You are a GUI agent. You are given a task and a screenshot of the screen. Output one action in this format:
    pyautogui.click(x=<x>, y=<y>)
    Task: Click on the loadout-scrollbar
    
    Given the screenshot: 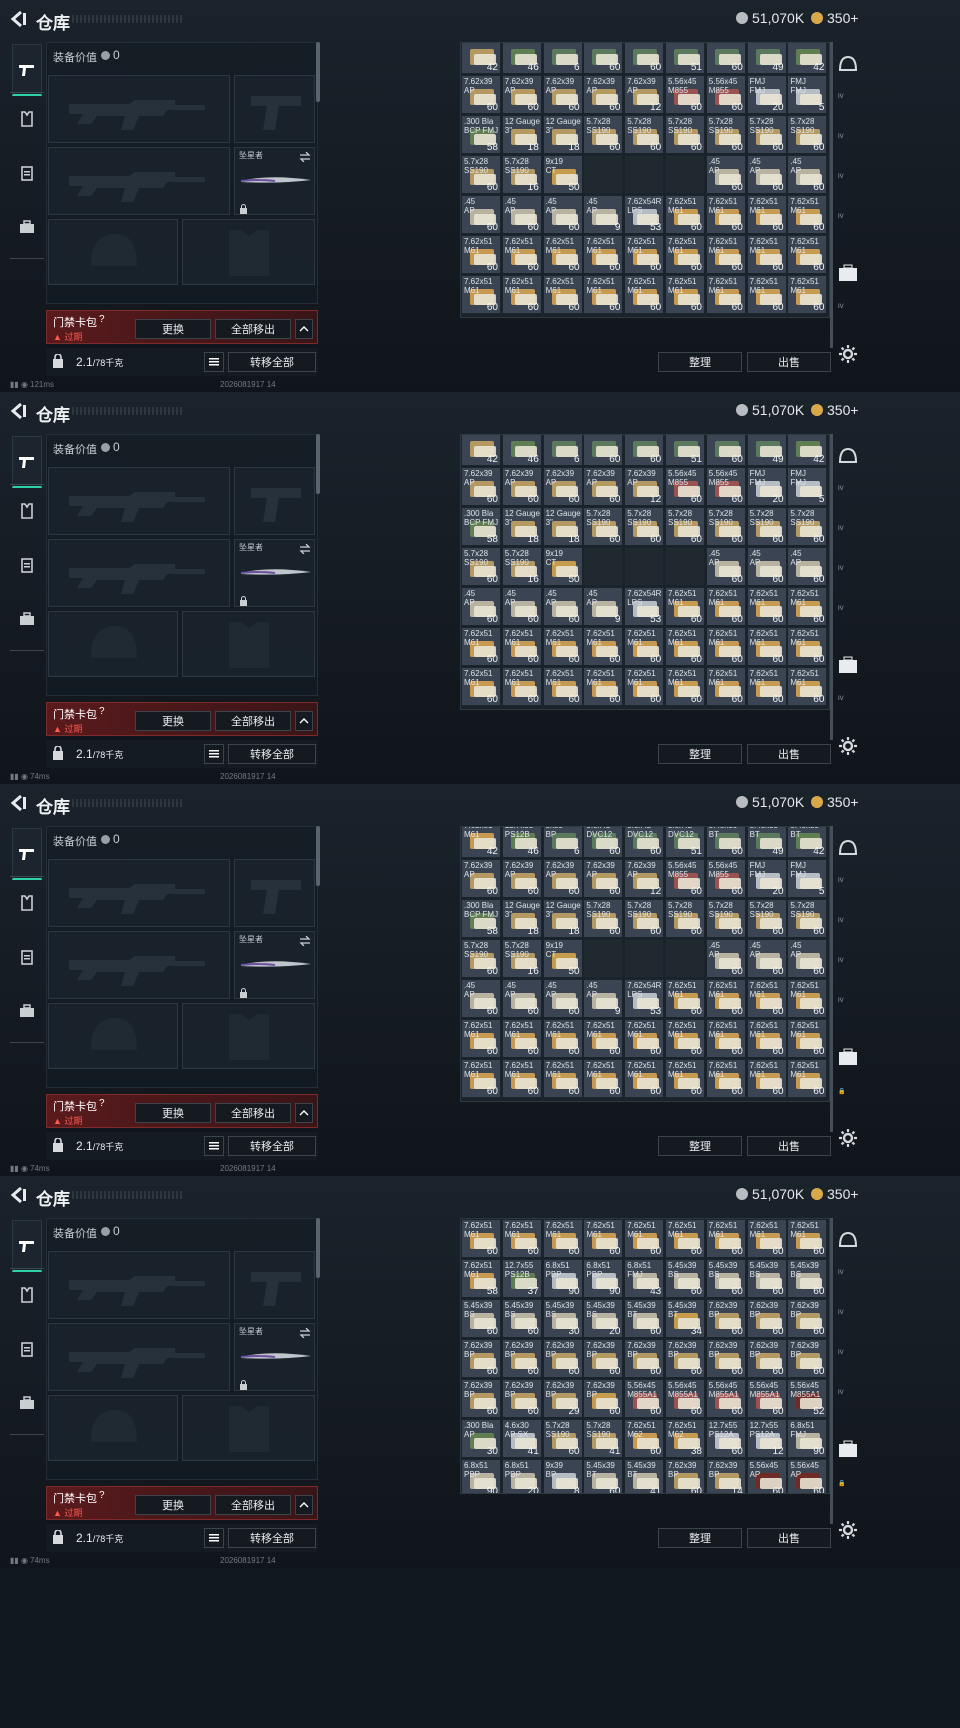 What is the action you would take?
    pyautogui.click(x=318, y=1248)
    